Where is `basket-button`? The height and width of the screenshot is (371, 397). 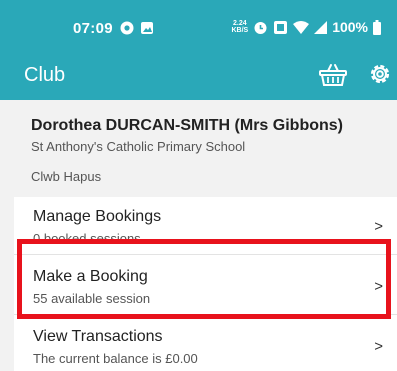
basket-button is located at coordinates (333, 75).